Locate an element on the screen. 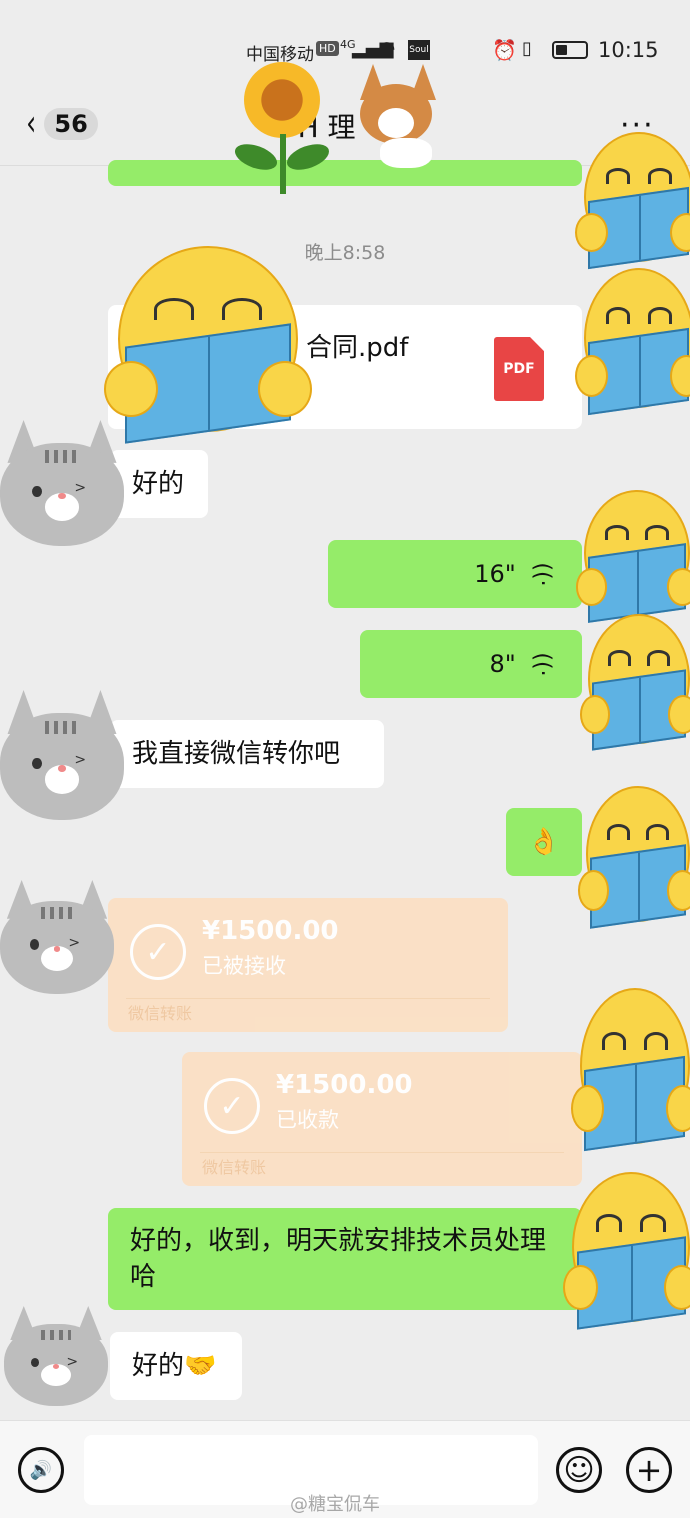  transfer-status: 已被接收 is located at coordinates (244, 966).